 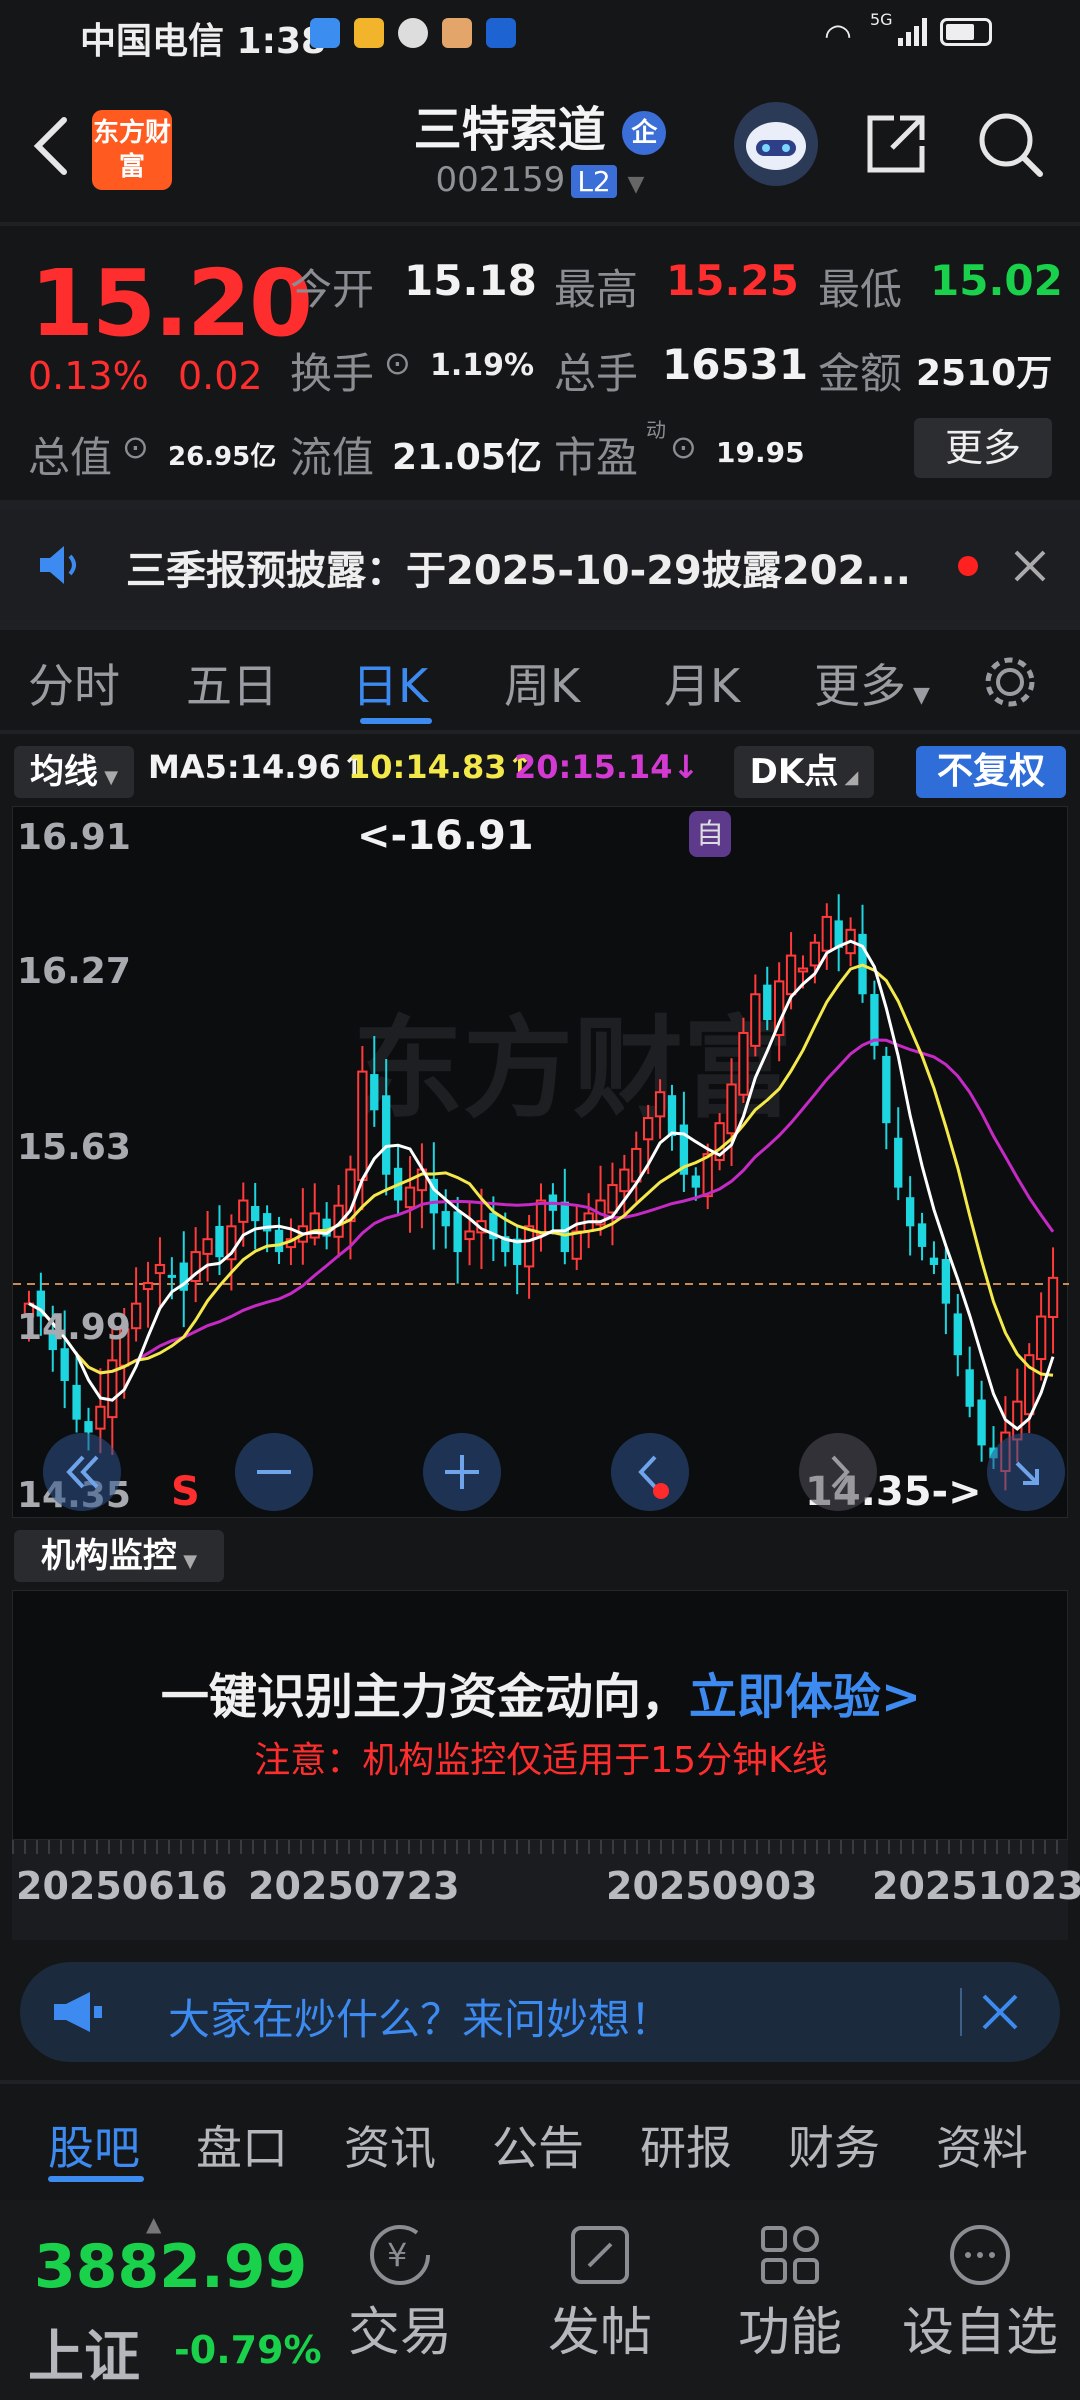 I want to click on expand-button, so click(x=1026, y=1472).